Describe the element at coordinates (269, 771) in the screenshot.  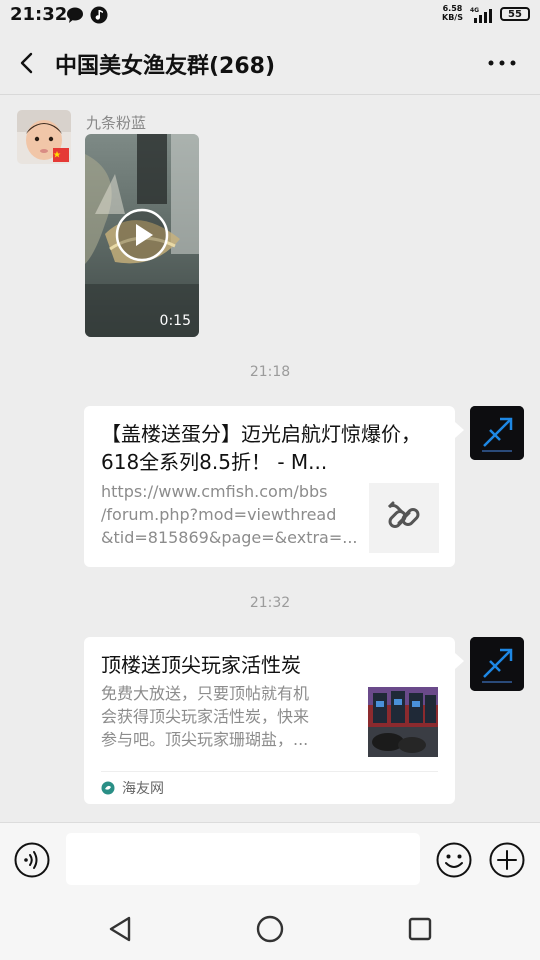
I see `card-divider` at that location.